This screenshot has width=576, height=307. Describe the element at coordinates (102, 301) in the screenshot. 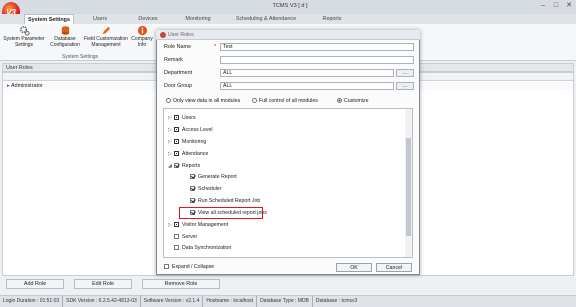

I see `status-sdk-version: SDK Version : 6.2.5.42-4813-03` at that location.